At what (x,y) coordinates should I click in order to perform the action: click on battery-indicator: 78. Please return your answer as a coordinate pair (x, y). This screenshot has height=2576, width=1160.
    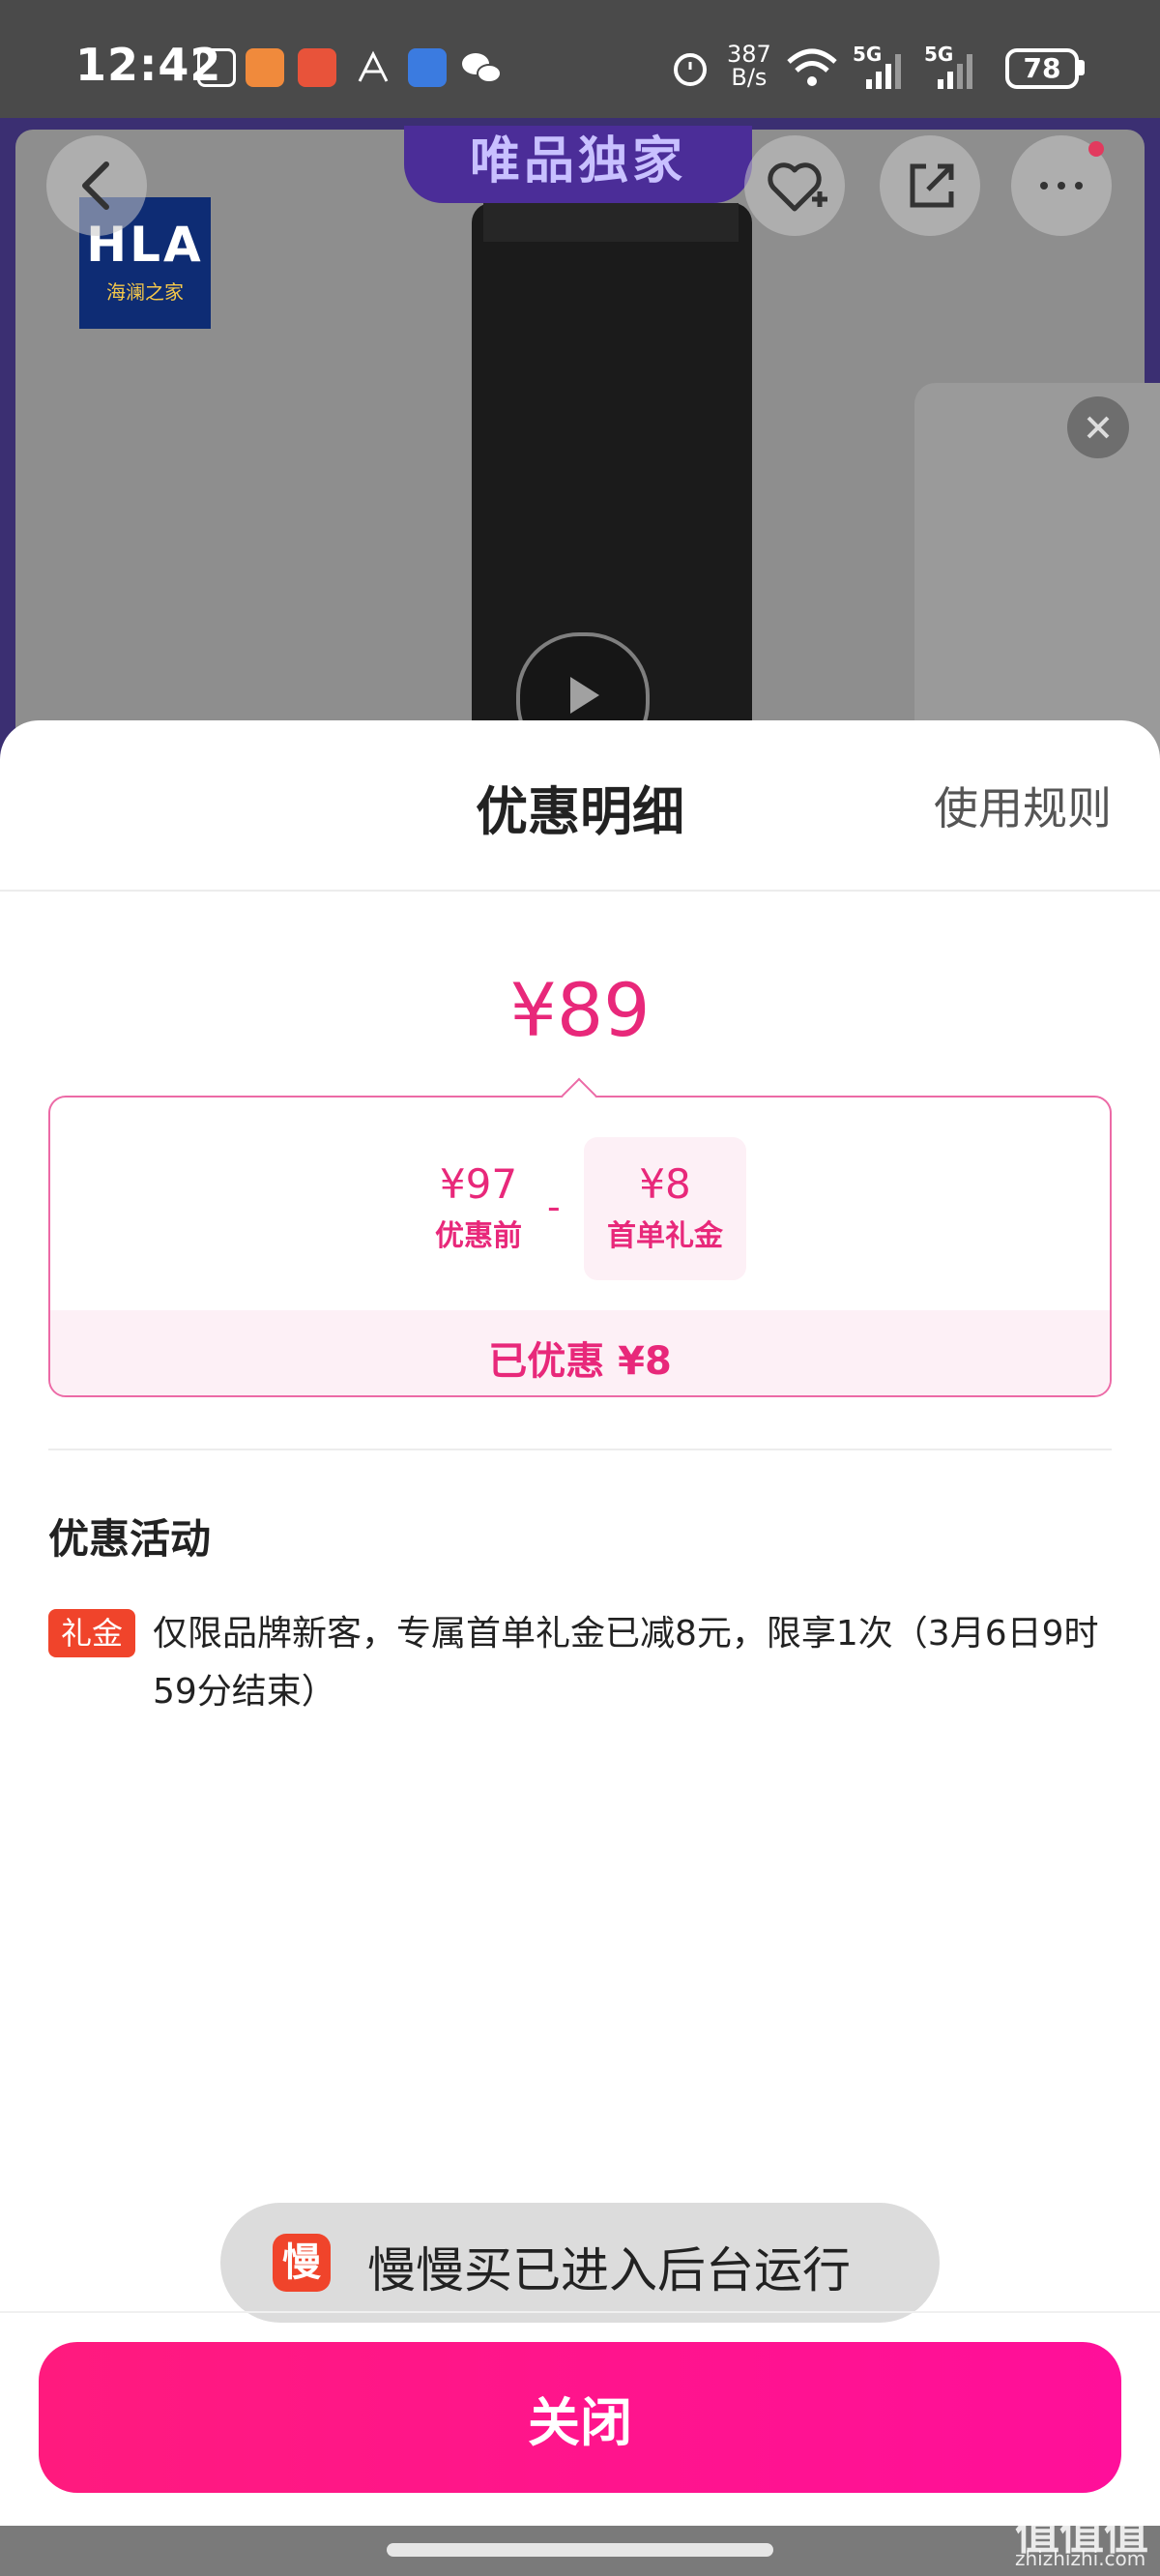
    Looking at the image, I should click on (1042, 68).